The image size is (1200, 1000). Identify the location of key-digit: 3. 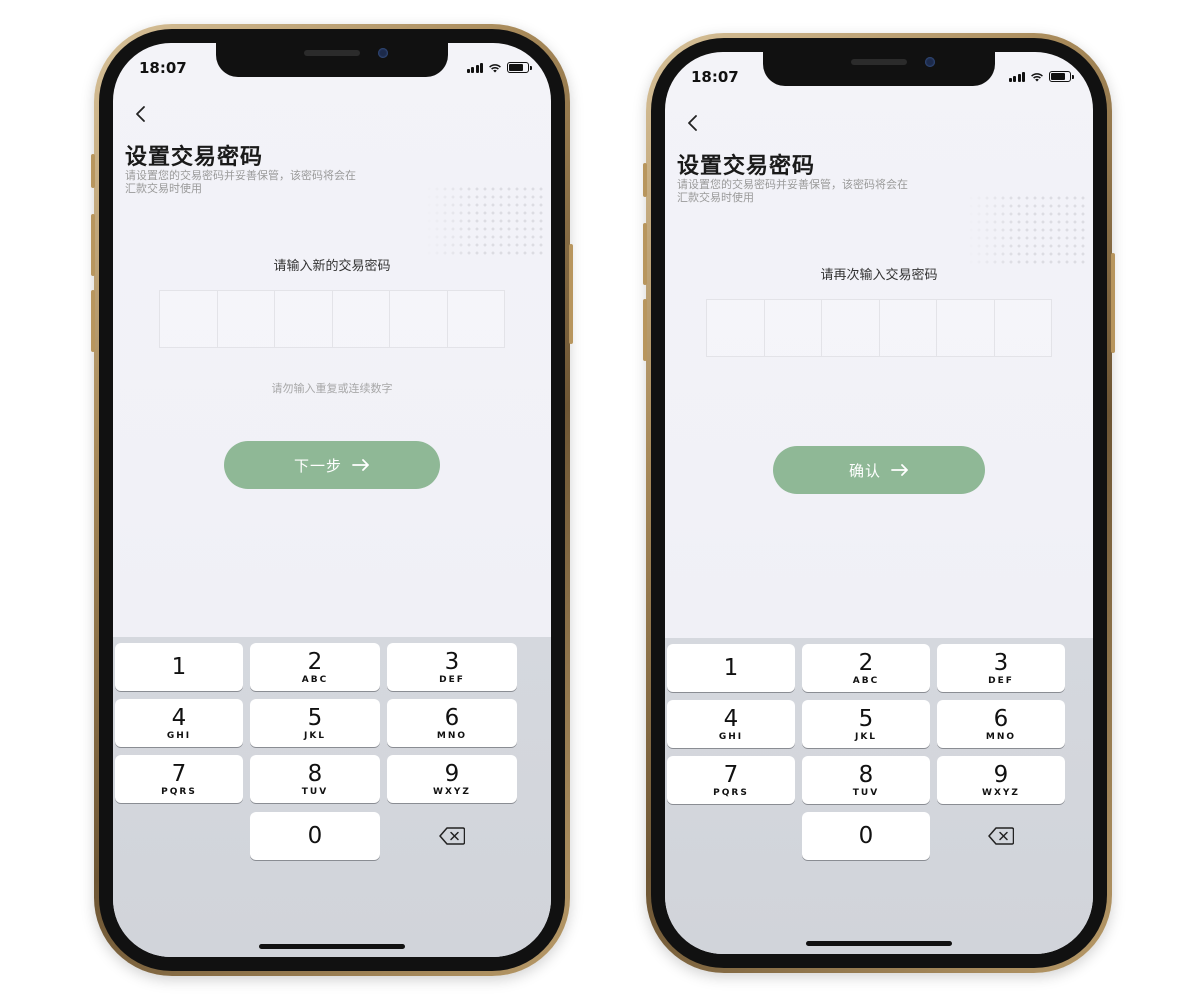
(452, 661).